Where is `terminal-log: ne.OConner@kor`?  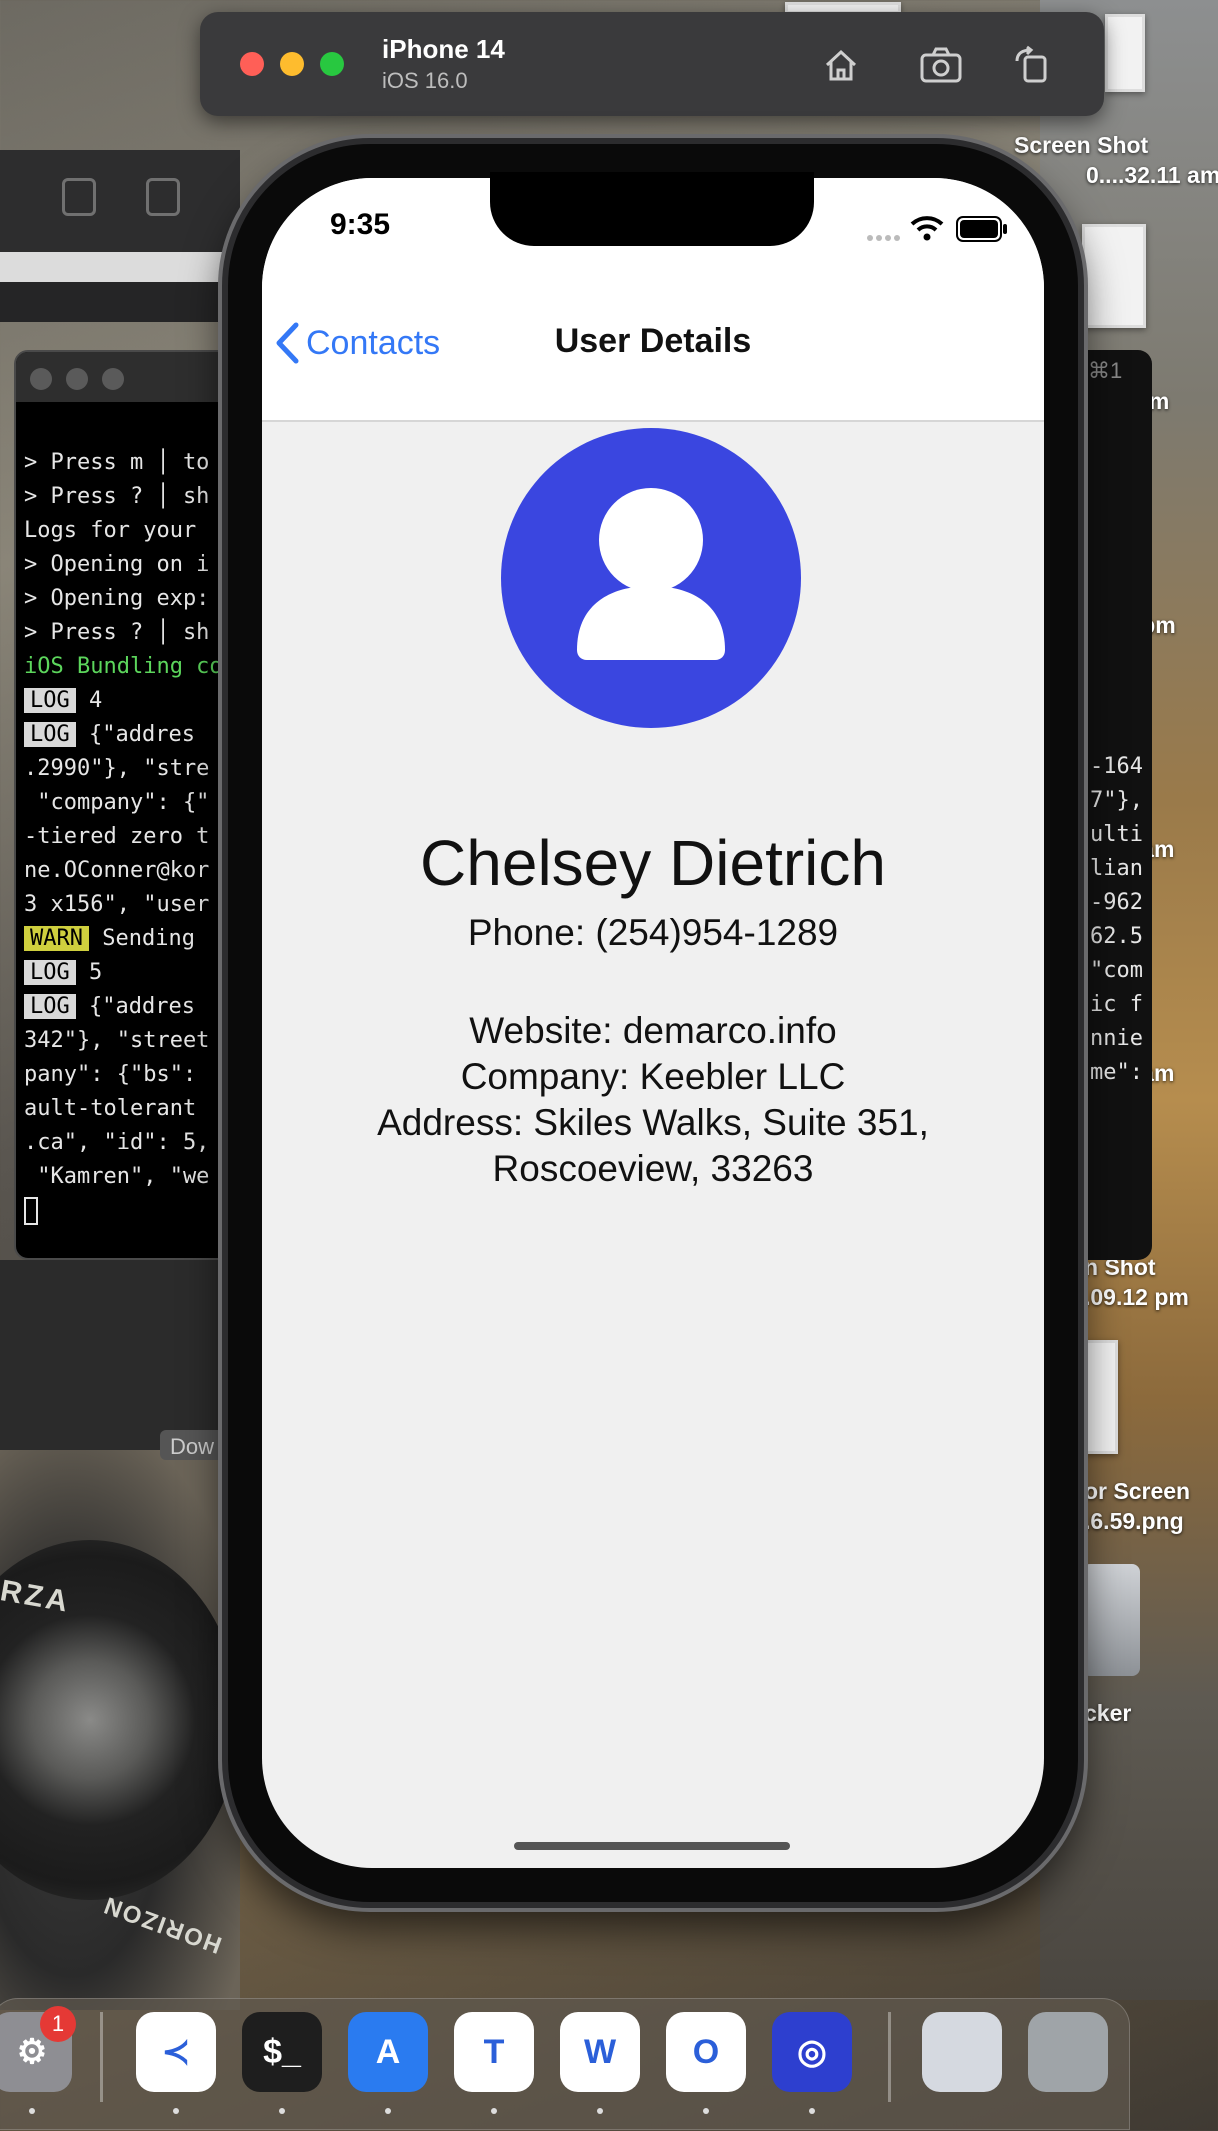
terminal-log: ne.OConner@kor is located at coordinates (117, 870).